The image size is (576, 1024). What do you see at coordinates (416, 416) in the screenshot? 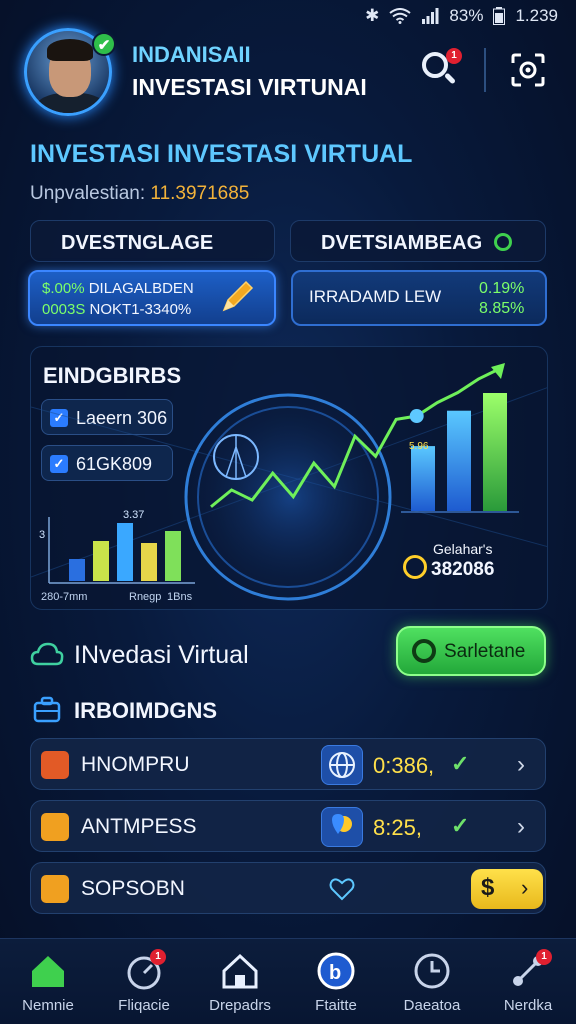
I see `line-point` at bounding box center [416, 416].